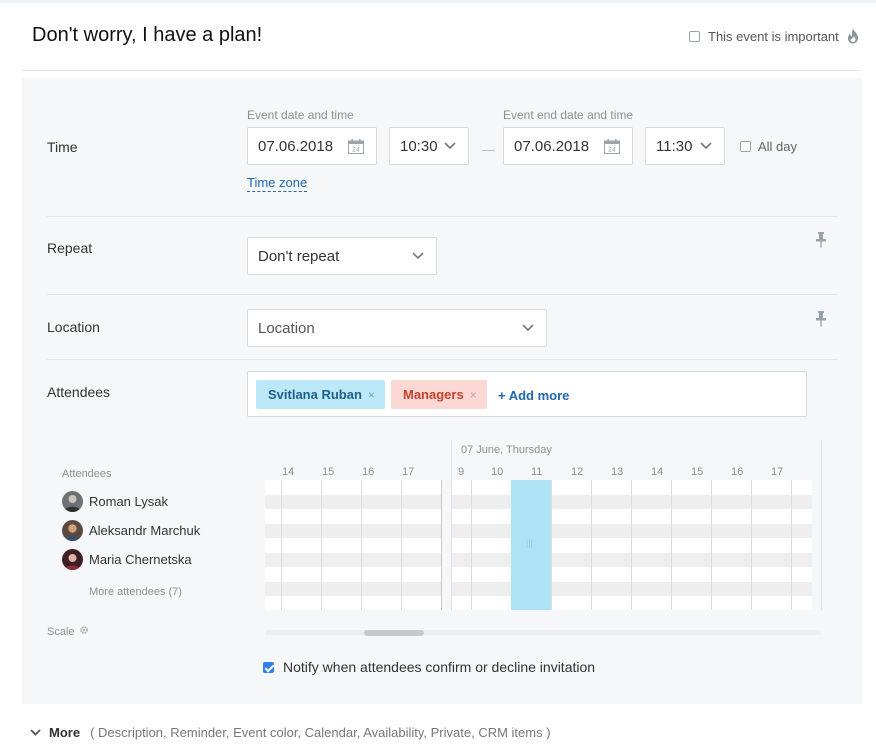 Image resolution: width=876 pixels, height=752 pixels. I want to click on event-title: Don't worry, I have a plan!, so click(147, 35).